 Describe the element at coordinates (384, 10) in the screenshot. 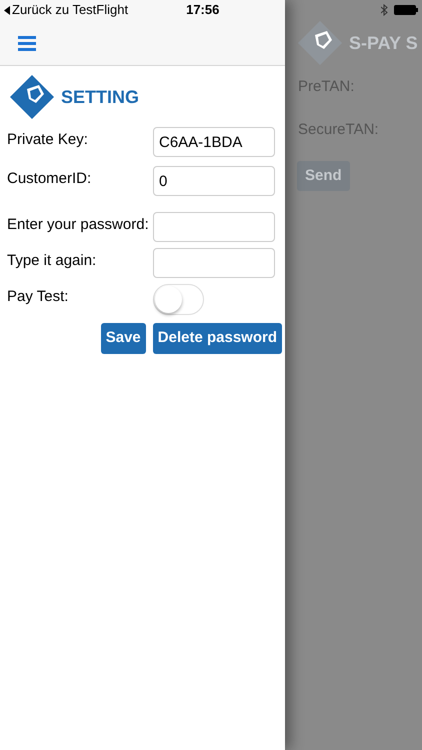

I see `bluetooth-icon` at that location.